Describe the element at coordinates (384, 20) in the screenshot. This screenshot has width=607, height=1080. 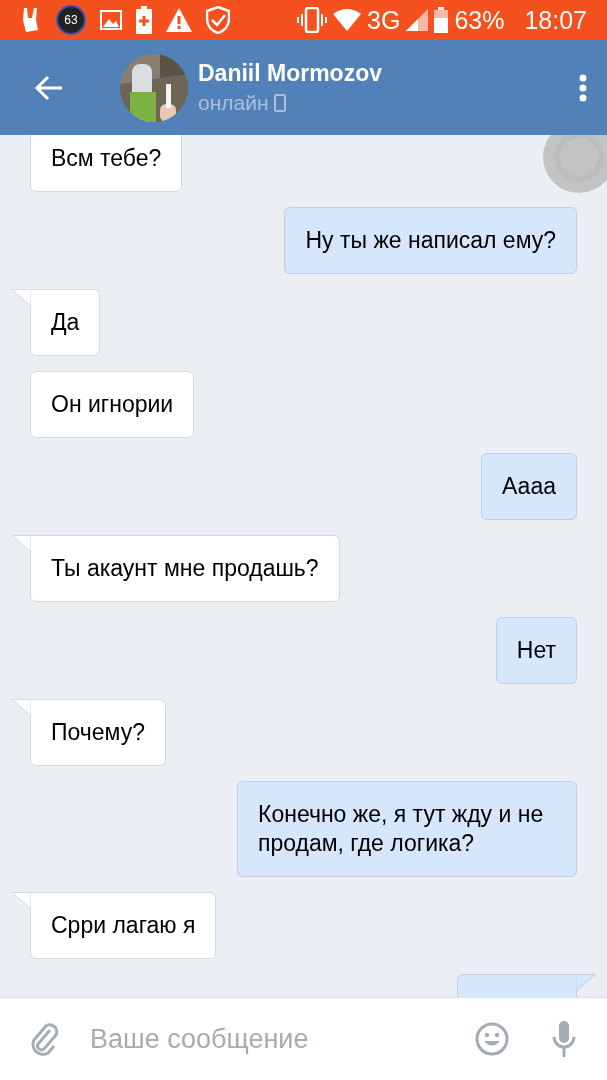
I see `network-type: 3G` at that location.